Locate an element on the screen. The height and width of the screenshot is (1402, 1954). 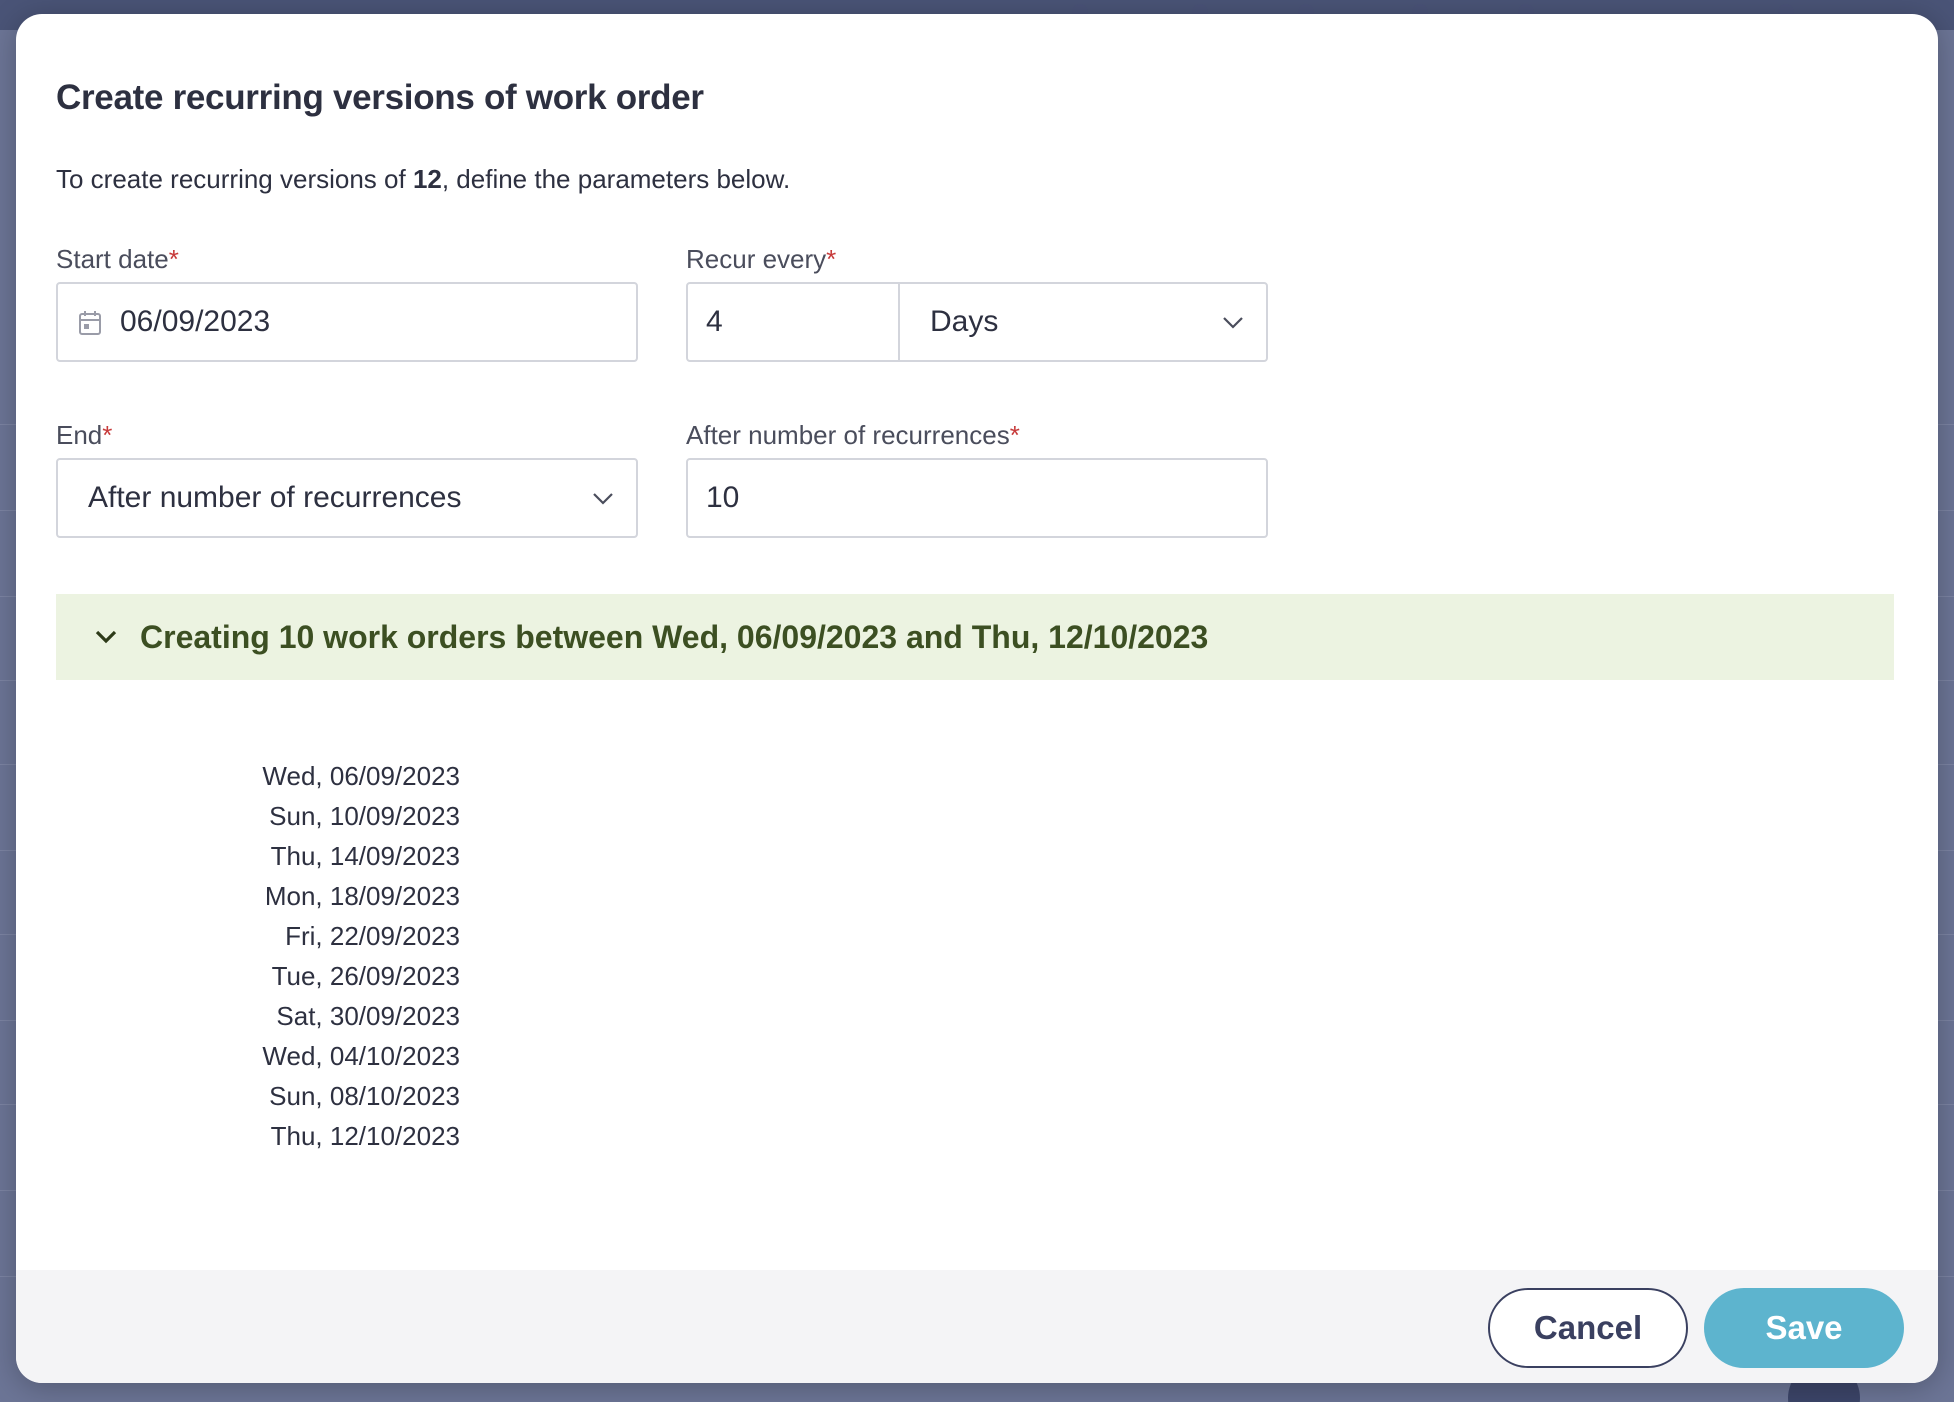
date-list-item: Sat, 30/09/2023 is located at coordinates (368, 1016).